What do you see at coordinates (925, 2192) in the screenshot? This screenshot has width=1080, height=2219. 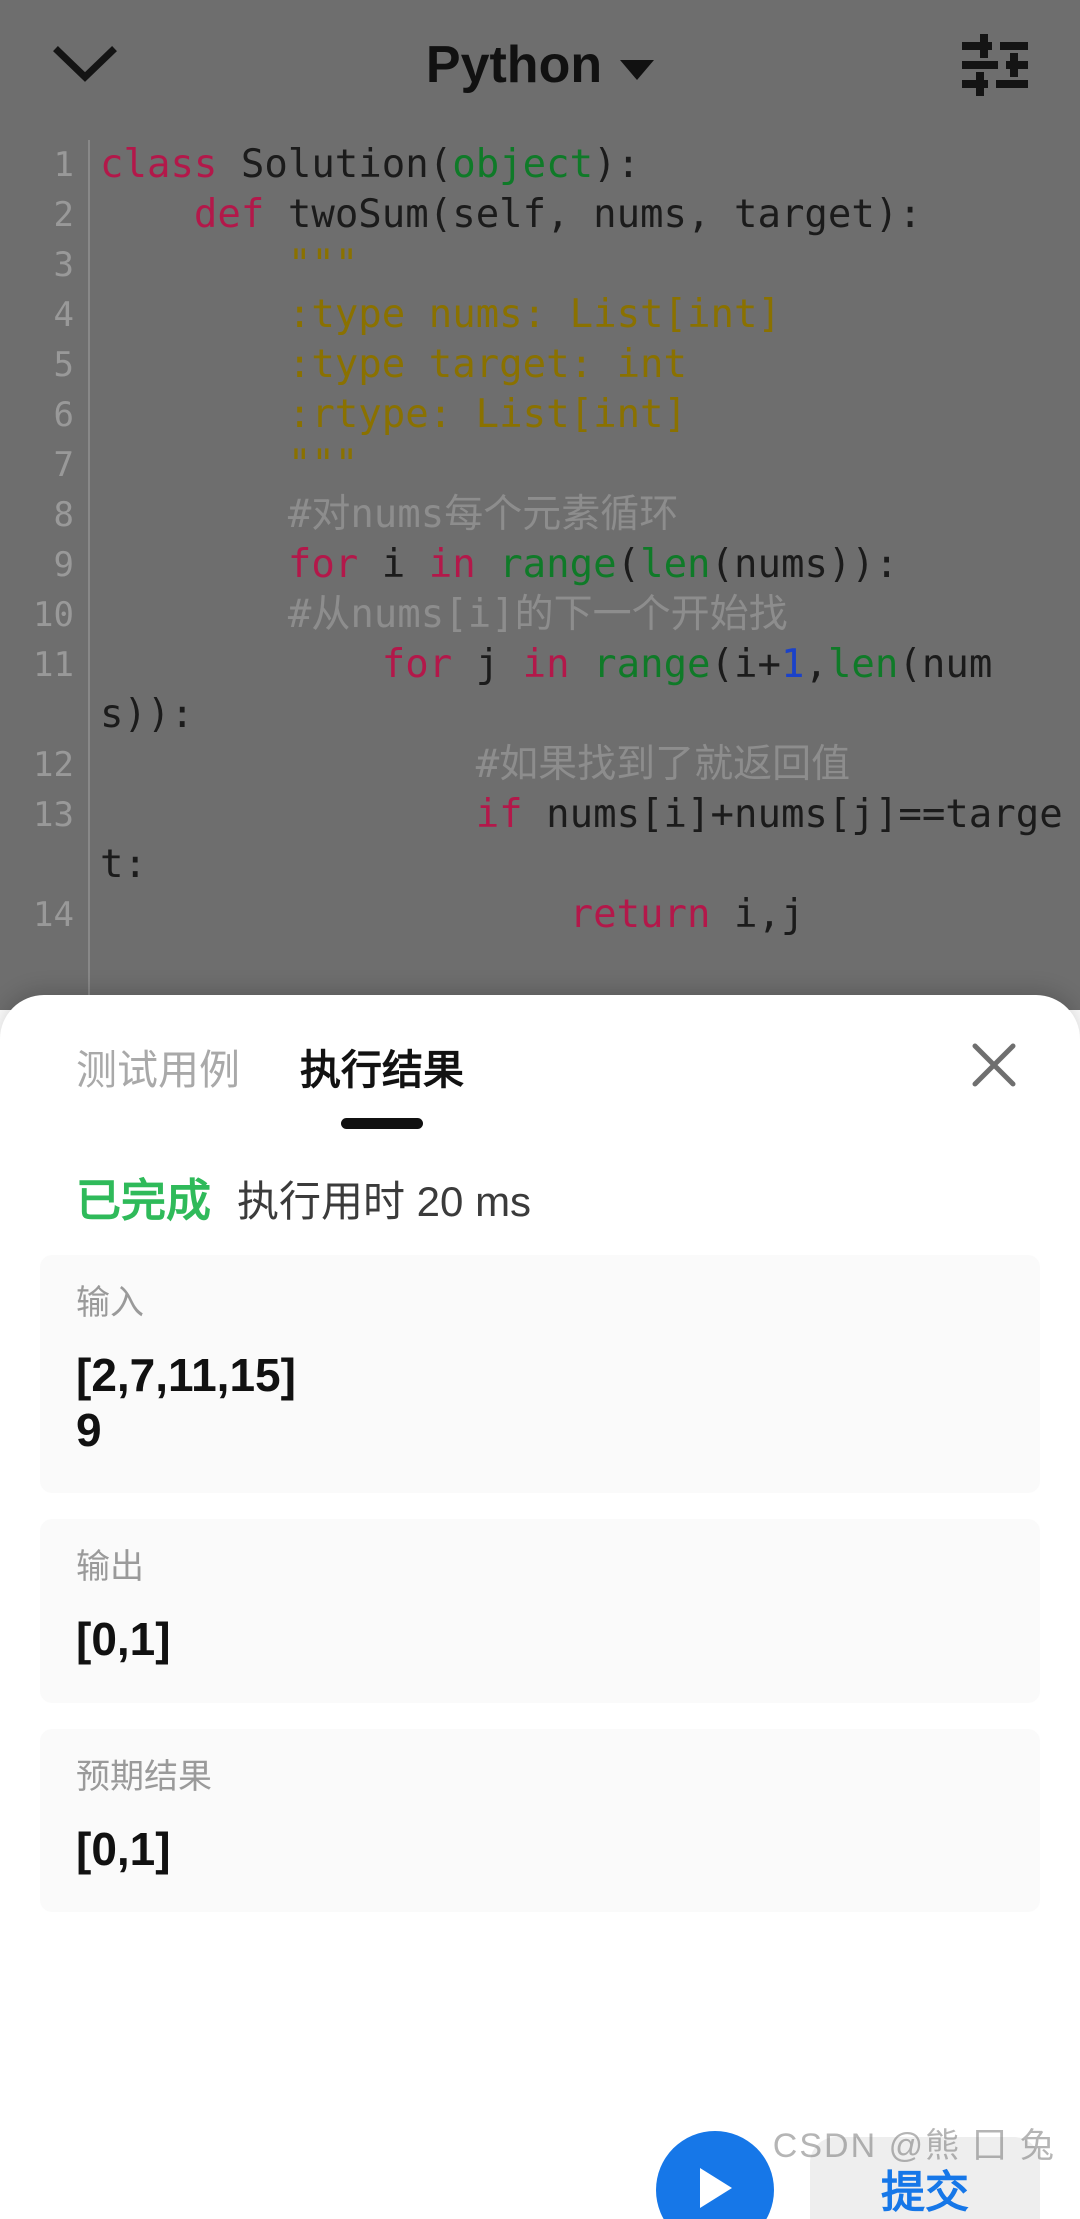 I see `submit-button-label: 提交` at bounding box center [925, 2192].